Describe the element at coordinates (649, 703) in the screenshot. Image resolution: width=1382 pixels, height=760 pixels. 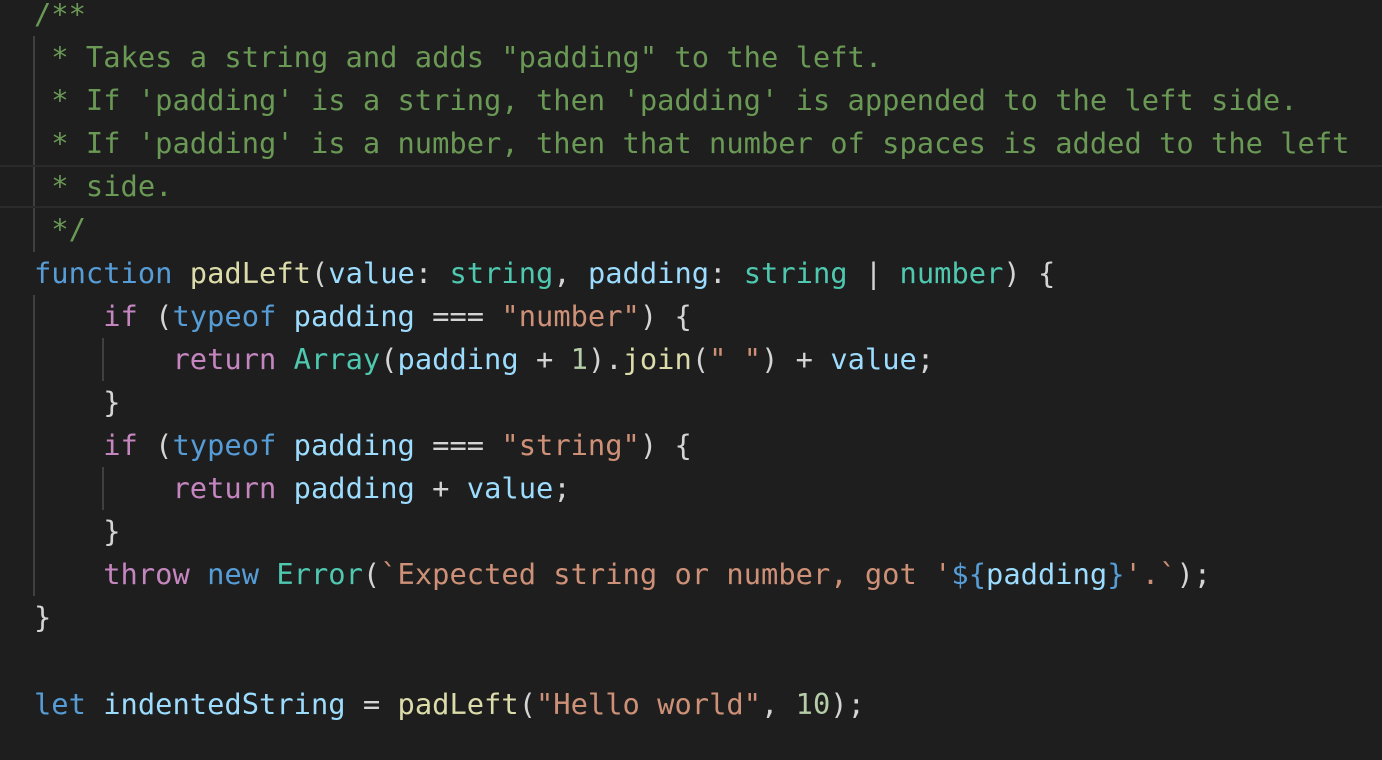
I see `token-string: "Hello world"` at that location.